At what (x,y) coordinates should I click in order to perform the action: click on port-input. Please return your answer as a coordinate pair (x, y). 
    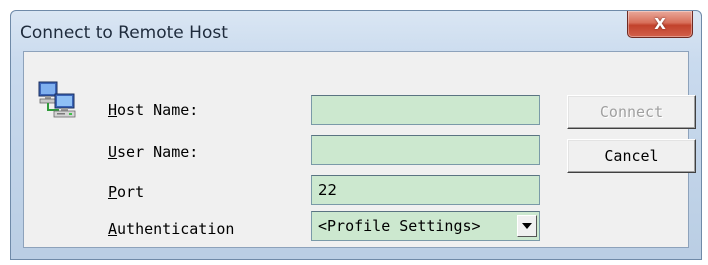
    Looking at the image, I should click on (425, 190).